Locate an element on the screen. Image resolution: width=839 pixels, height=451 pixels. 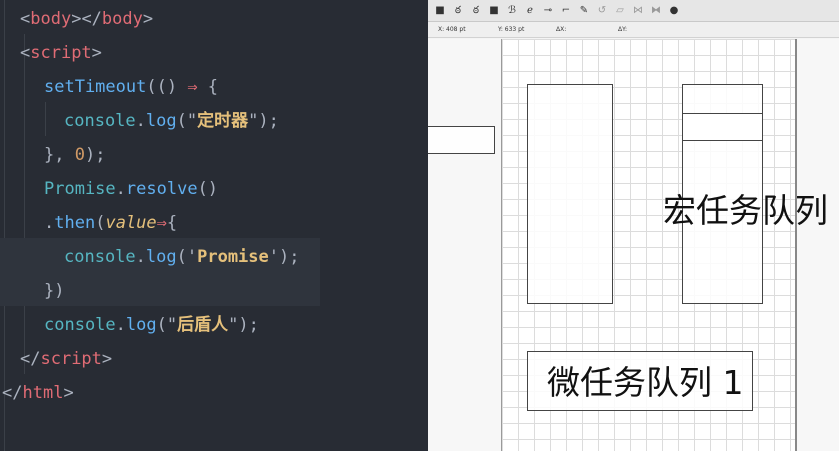
code-token: ( is located at coordinates (100, 223).